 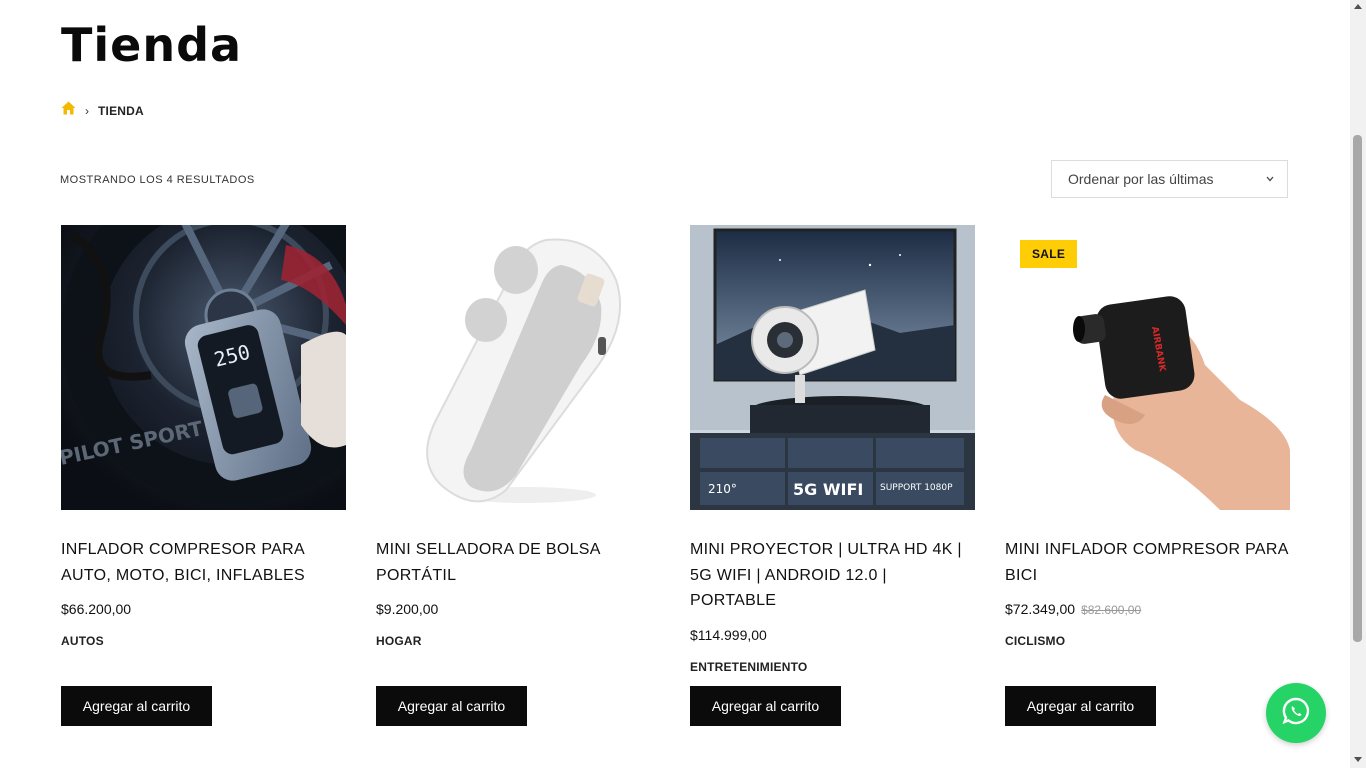 I want to click on product-price: $72.349,00 $82.600,00, so click(x=1147, y=609).